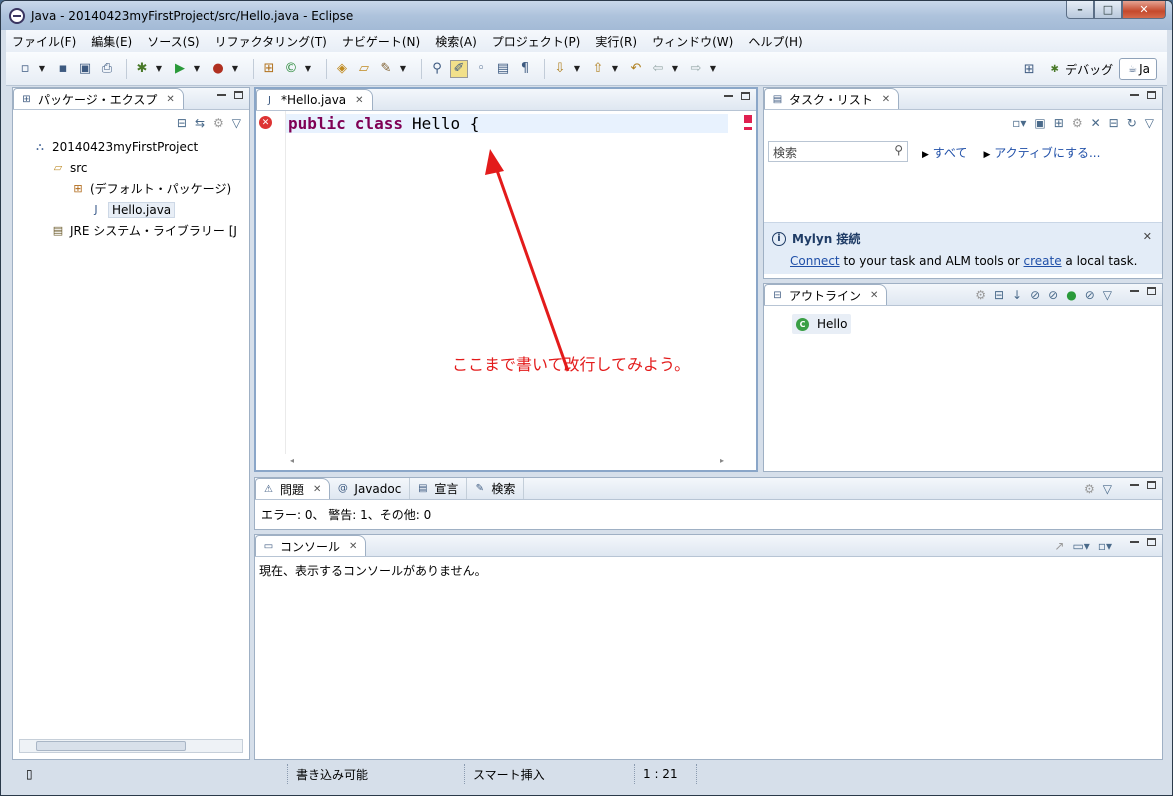  Describe the element at coordinates (999, 295) in the screenshot. I see `collapse-all-icon: ⊟` at that location.